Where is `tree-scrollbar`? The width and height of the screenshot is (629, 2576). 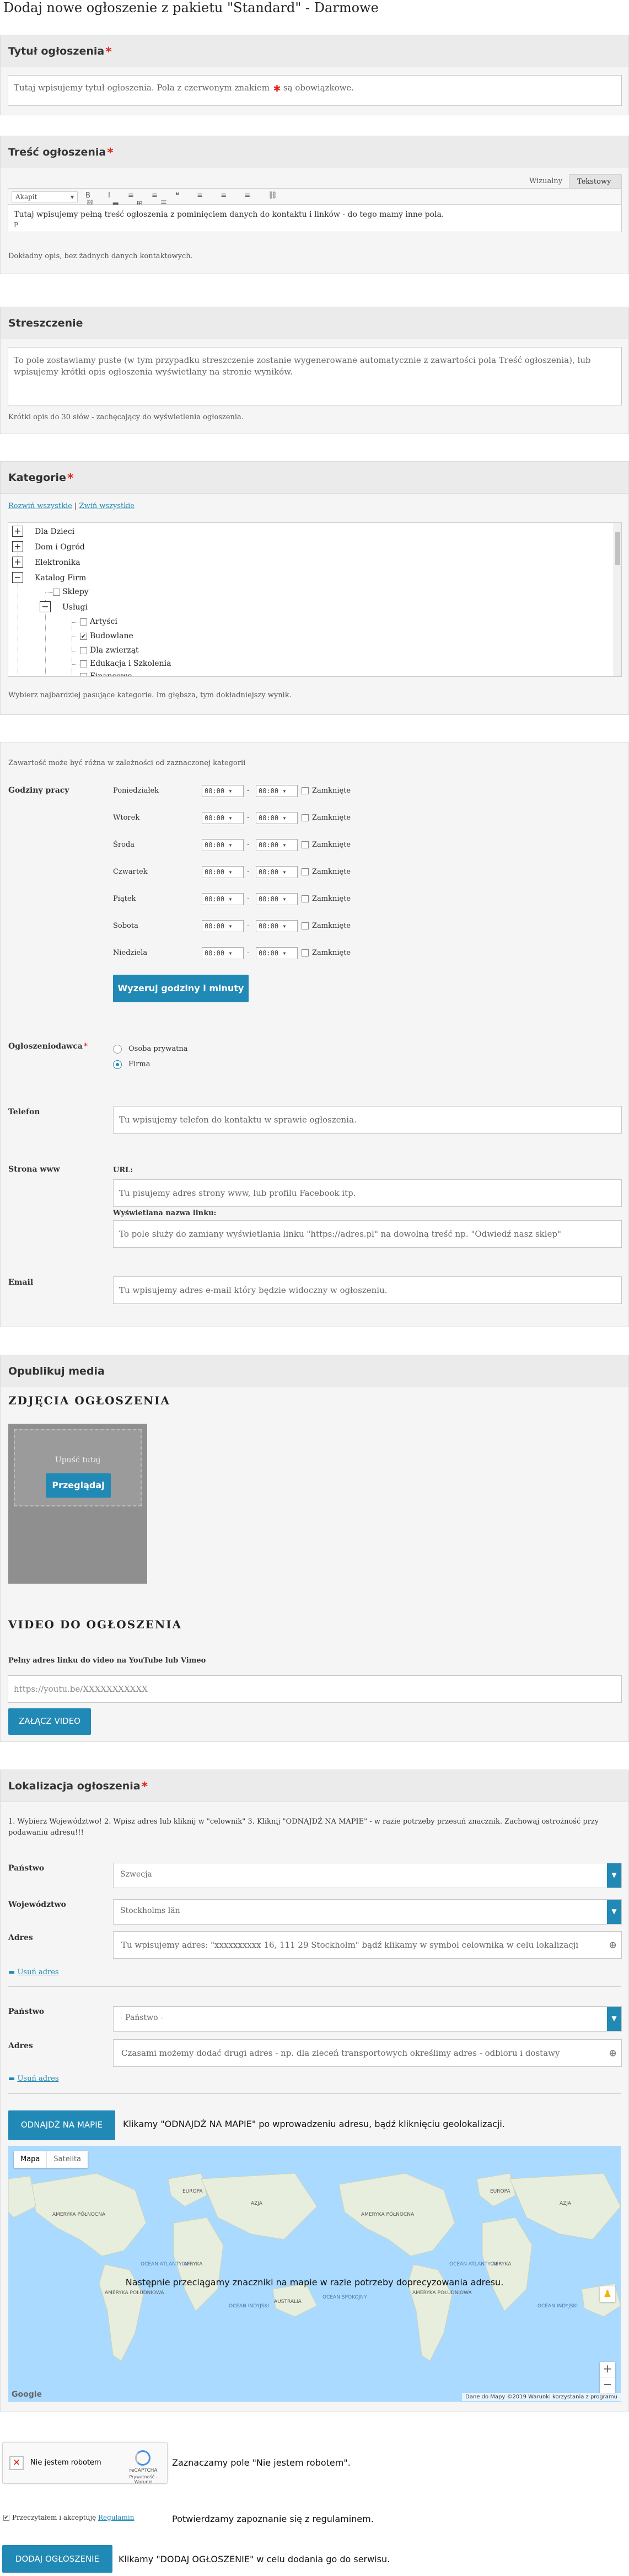 tree-scrollbar is located at coordinates (617, 599).